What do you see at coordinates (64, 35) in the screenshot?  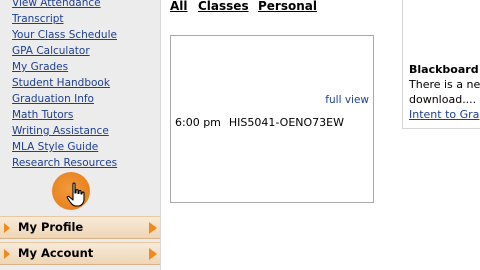 I see `class-schedule-link: Your Class Schedule` at bounding box center [64, 35].